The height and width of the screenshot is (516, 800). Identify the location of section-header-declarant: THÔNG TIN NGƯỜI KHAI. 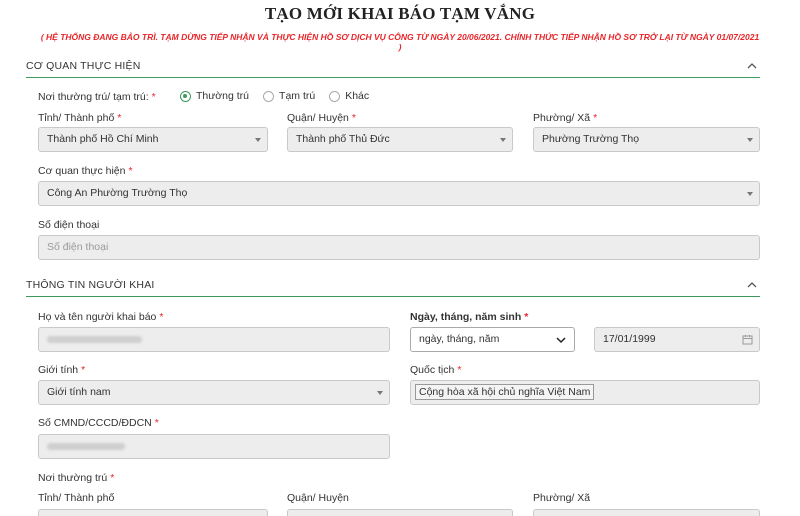
(393, 287).